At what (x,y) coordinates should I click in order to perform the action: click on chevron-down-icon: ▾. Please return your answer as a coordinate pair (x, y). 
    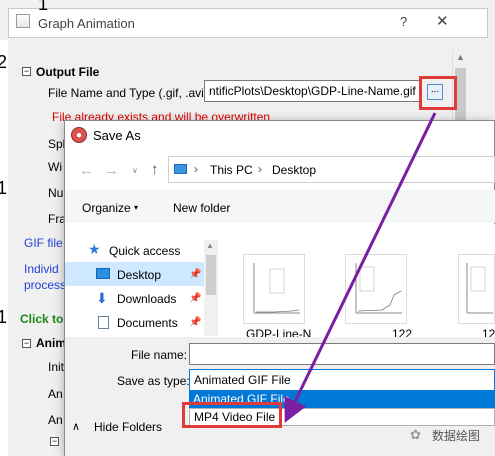
    Looking at the image, I should click on (136, 207).